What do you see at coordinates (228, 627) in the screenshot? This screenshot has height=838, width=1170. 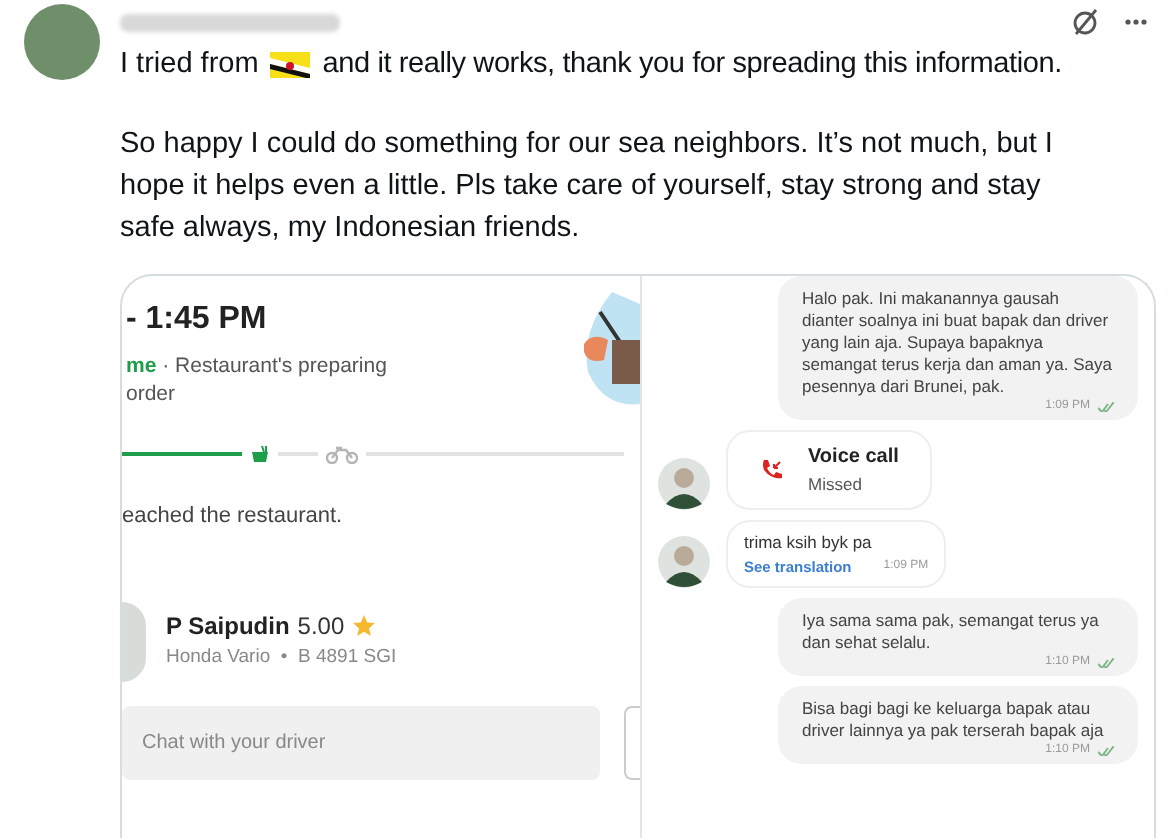 I see `driver-name: P Saipudin` at bounding box center [228, 627].